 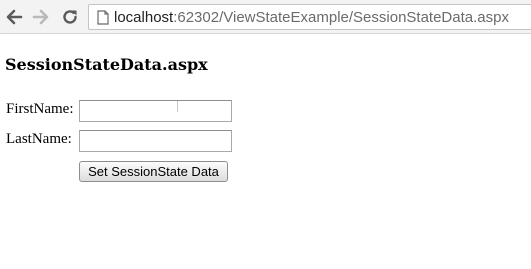 I want to click on arrow-left-icon, so click(x=14, y=17).